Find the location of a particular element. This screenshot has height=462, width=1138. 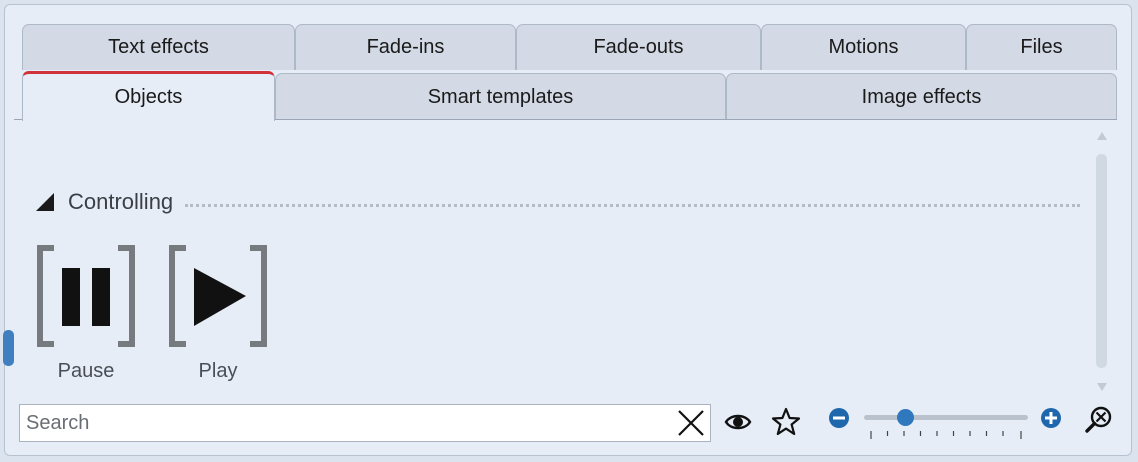

tab-label: Image effects is located at coordinates (921, 96).